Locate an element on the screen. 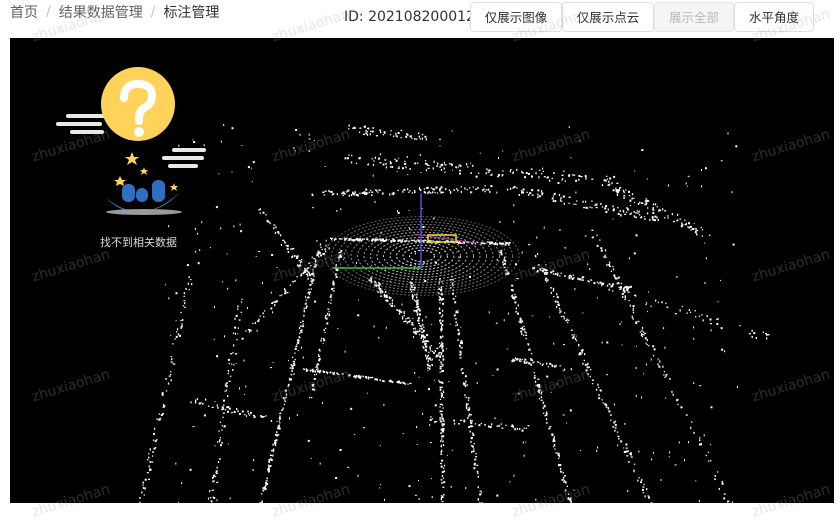 The image size is (840, 520). show-all-button: 展示全部 is located at coordinates (694, 17).